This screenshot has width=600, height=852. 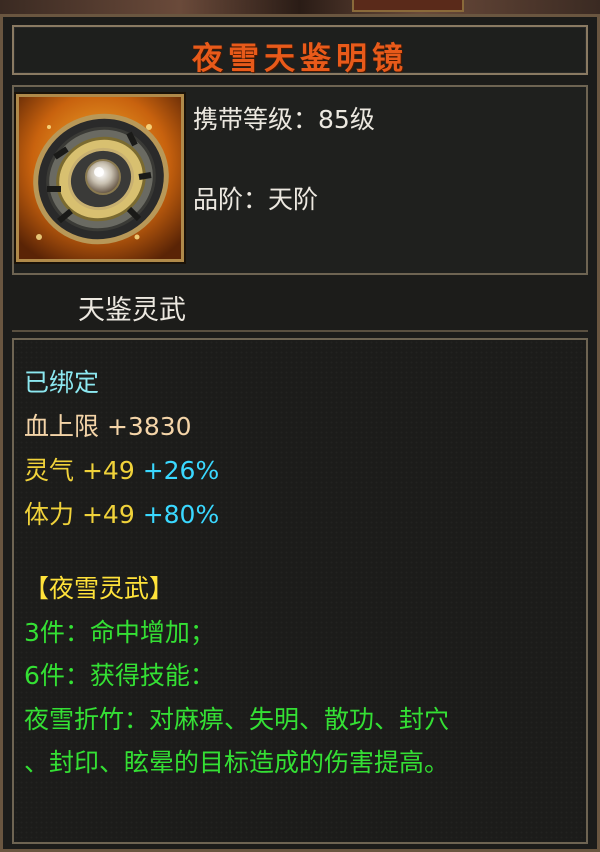 I want to click on carry-level-label: 携带等级：, so click(x=256, y=119).